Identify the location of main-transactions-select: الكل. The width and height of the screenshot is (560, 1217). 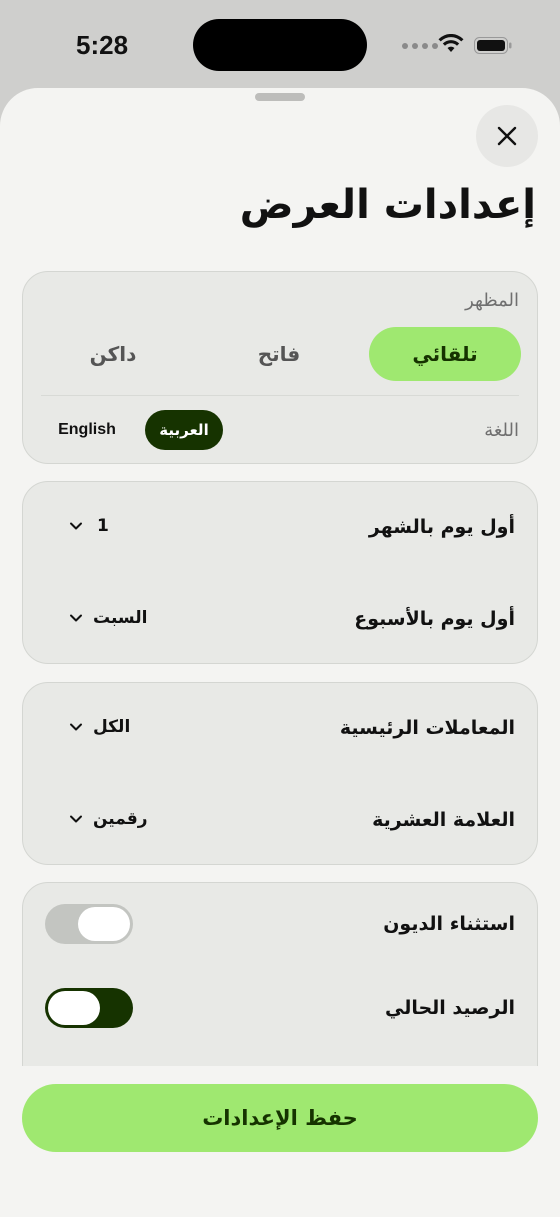
(99, 727).